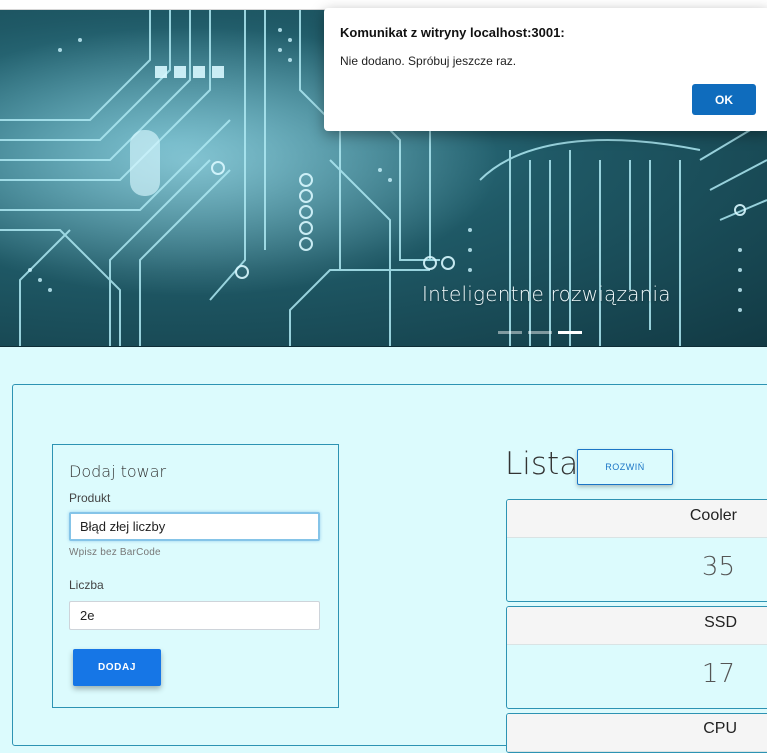 The image size is (767, 753). What do you see at coordinates (718, 674) in the screenshot?
I see `list-item-value: 17` at bounding box center [718, 674].